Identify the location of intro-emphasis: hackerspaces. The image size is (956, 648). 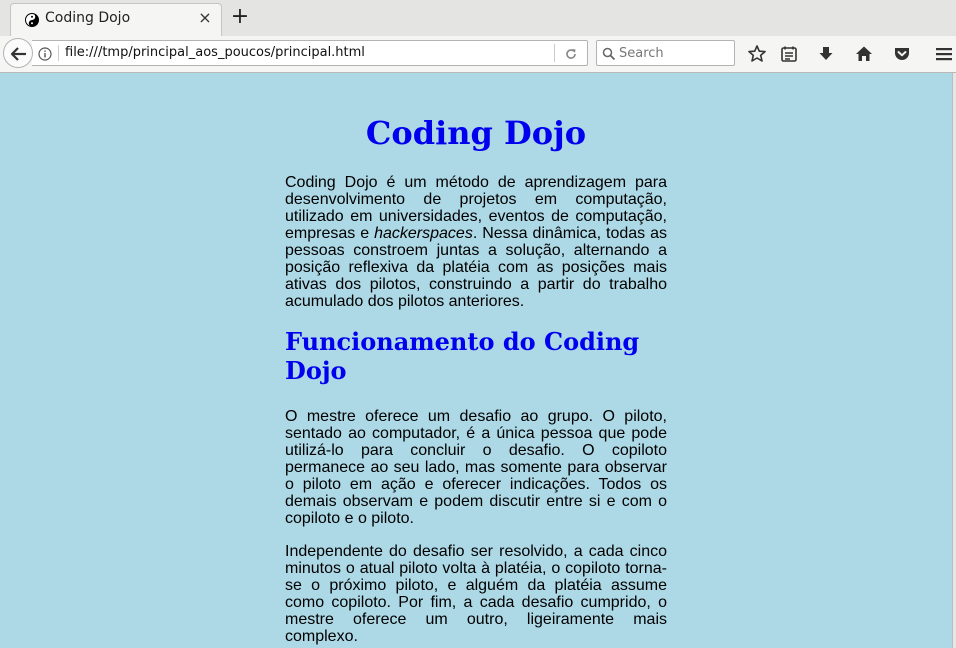
(423, 233).